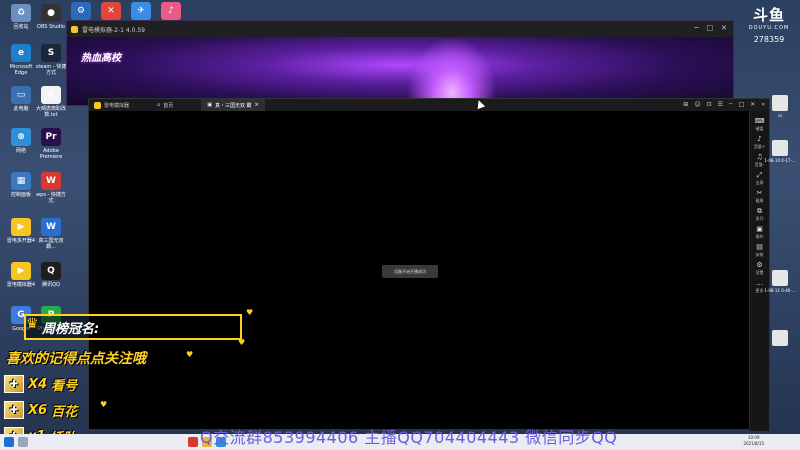 Image resolution: width=800 pixels, height=450 pixels. I want to click on gift-row: ✚ X6 百花, so click(40, 410).